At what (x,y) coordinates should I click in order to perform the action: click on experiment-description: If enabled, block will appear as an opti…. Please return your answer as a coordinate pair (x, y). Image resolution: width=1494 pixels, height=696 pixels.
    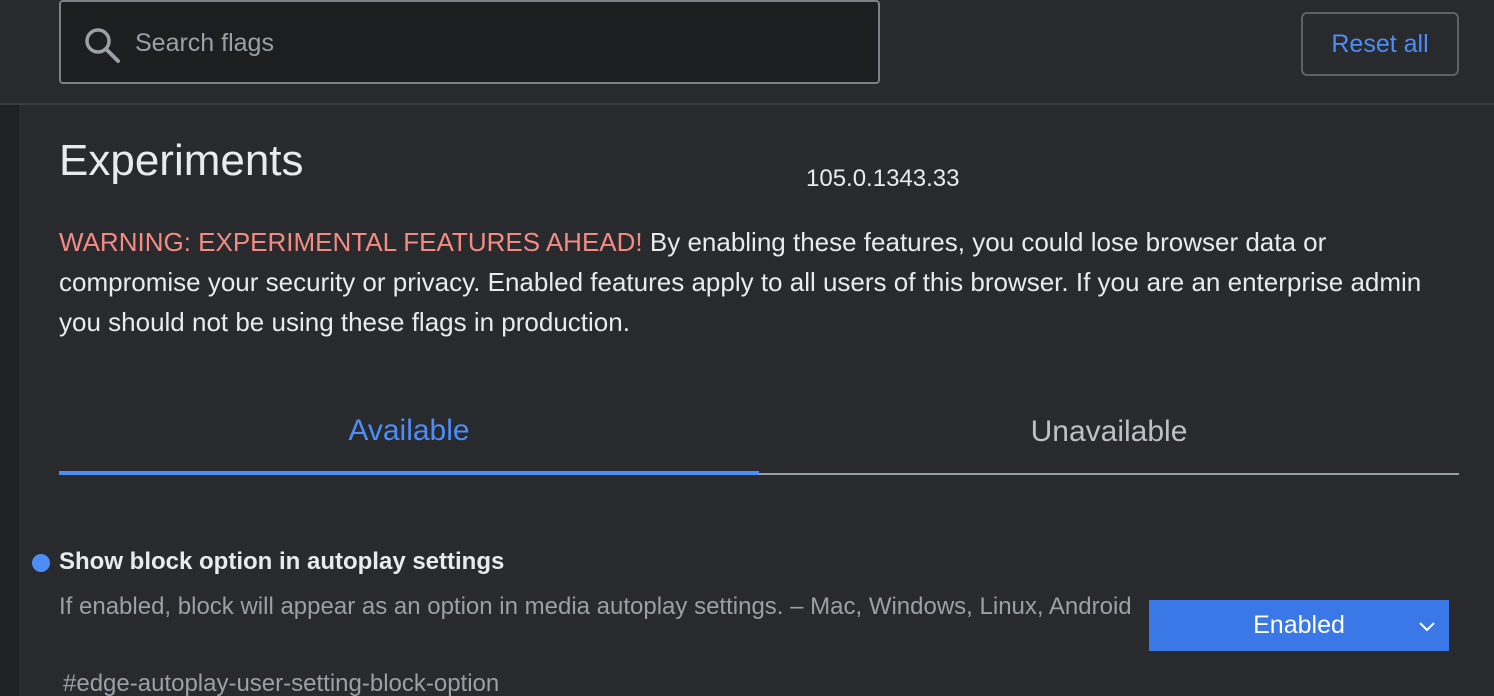
    Looking at the image, I should click on (595, 606).